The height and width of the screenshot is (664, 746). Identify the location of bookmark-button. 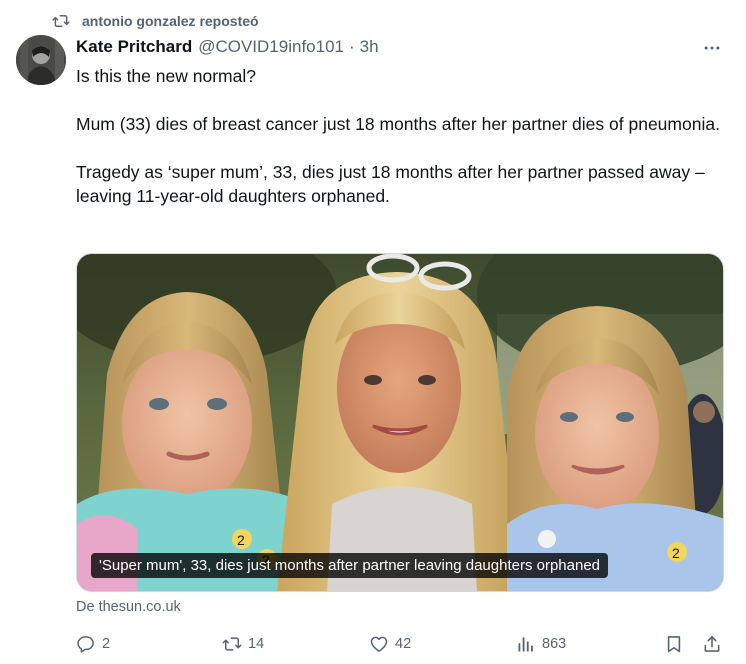
(674, 644).